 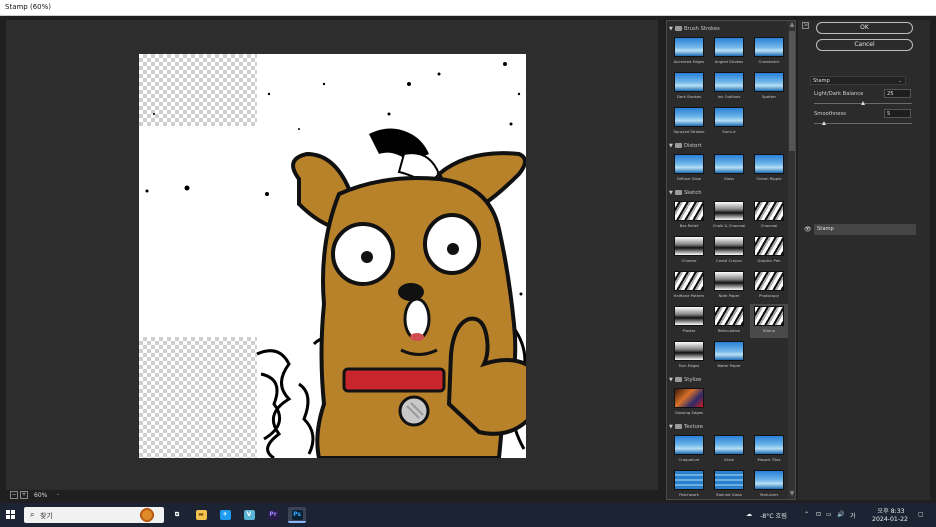 I want to click on effect-layer-row: 👁 Stamp, so click(x=861, y=229).